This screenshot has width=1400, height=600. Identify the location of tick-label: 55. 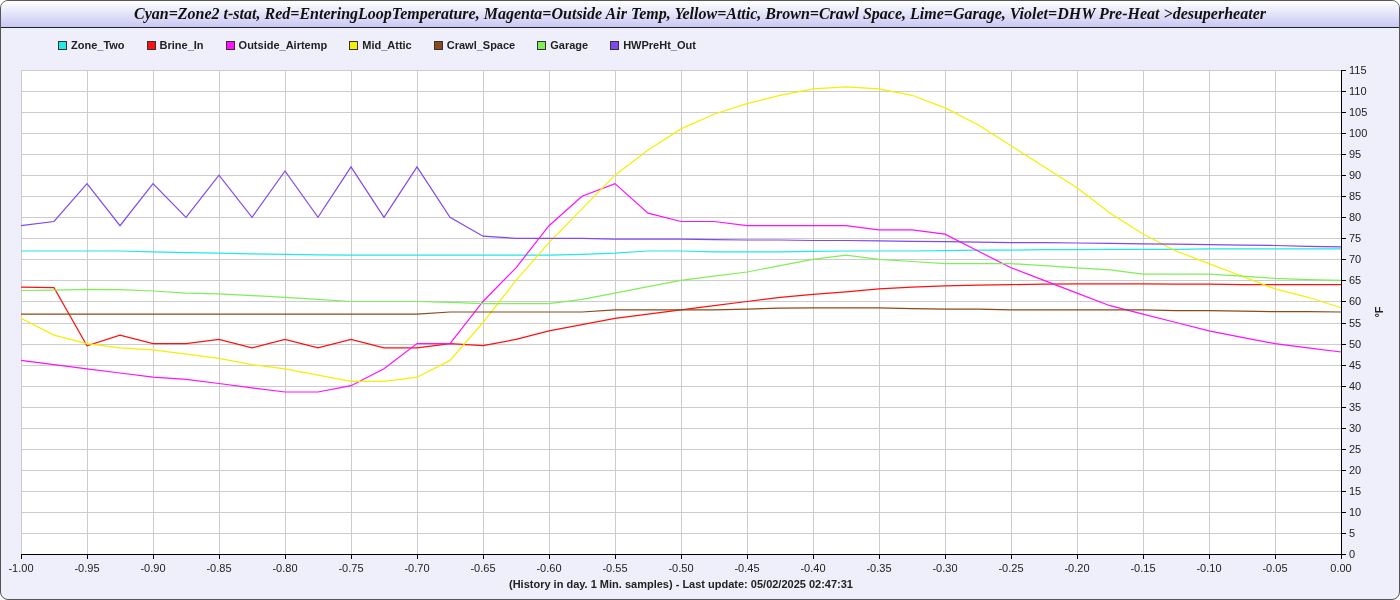
(1355, 322).